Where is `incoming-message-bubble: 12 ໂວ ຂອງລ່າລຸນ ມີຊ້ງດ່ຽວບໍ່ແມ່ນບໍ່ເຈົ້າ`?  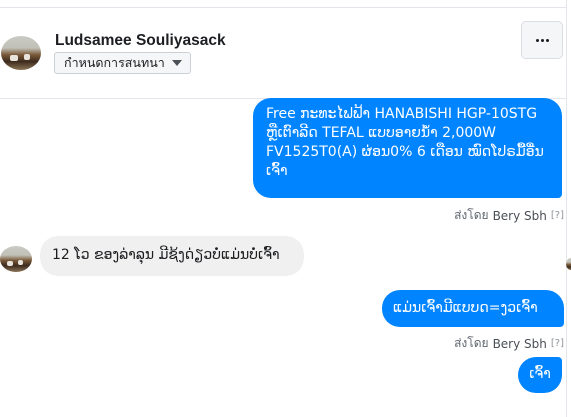
incoming-message-bubble: 12 ໂວ ຂອງລ່າລຸນ ມີຊ້ງດ່ຽວບໍ່ແມ່ນບໍ່ເຈົ້າ is located at coordinates (172, 256).